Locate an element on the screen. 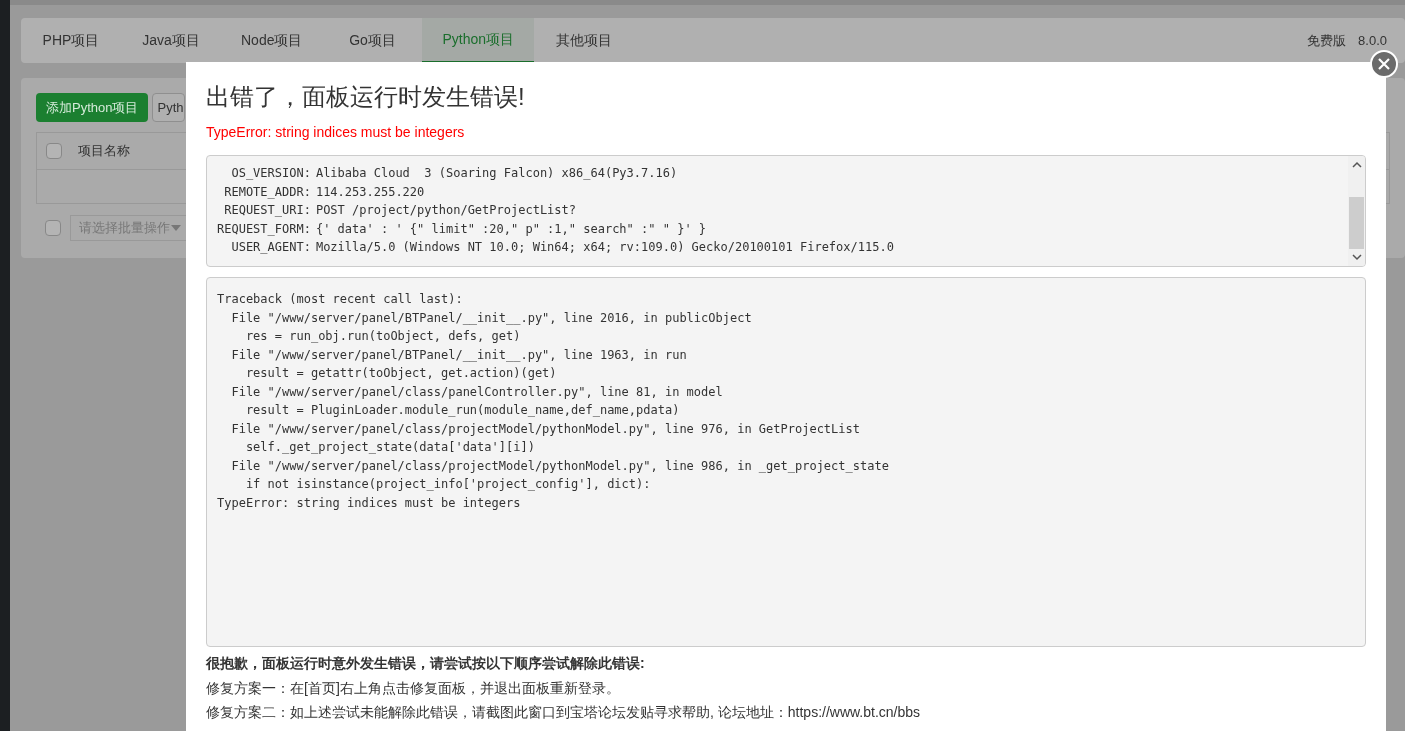  env-key: REQUEST_URI: is located at coordinates (264, 210).